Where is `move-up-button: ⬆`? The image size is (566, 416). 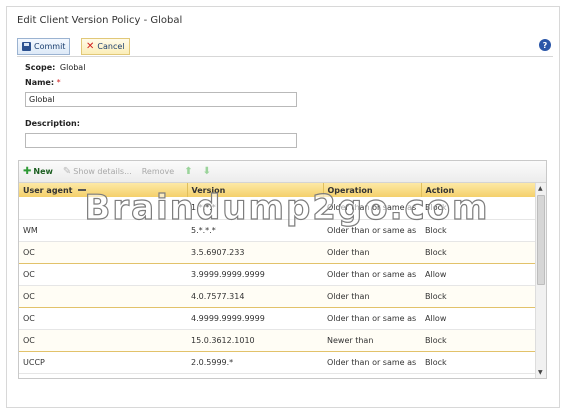
move-up-button: ⬆ is located at coordinates (188, 171).